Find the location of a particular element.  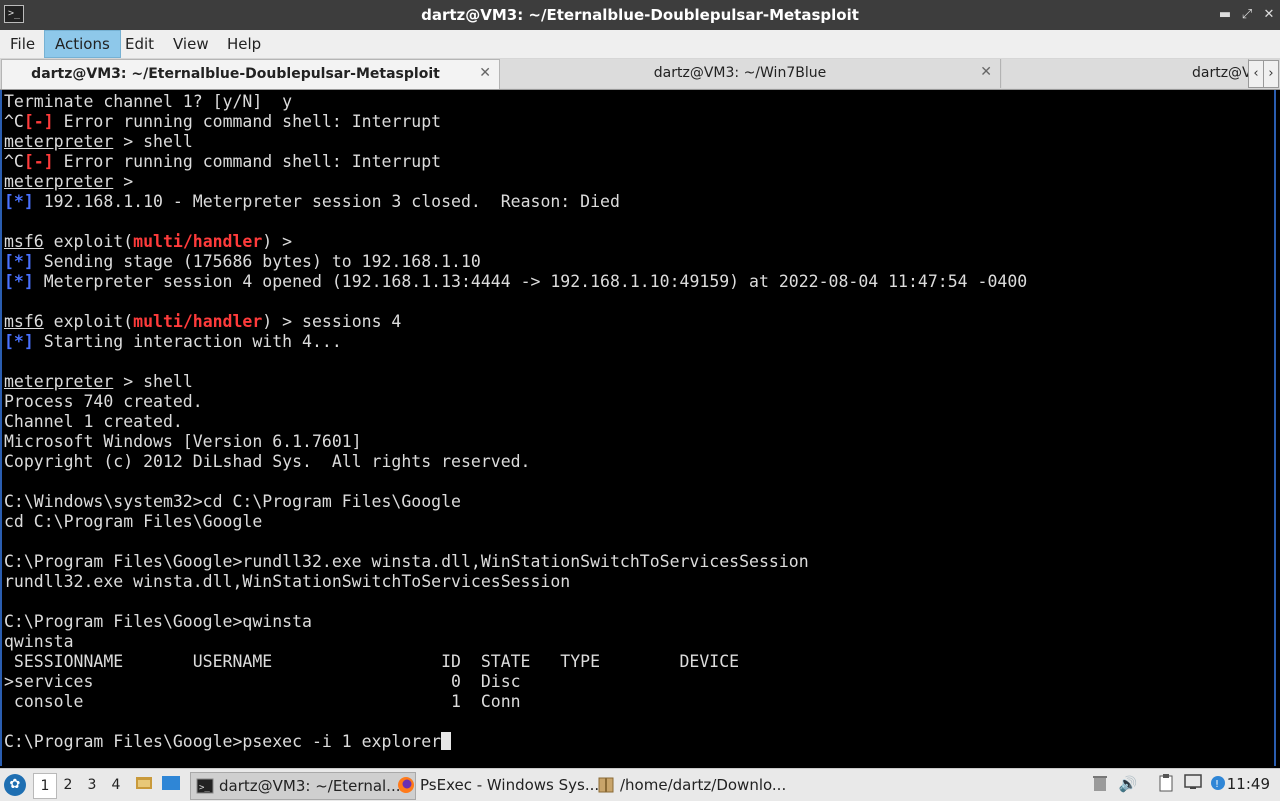

volume-icon: 🔊 is located at coordinates (1128, 784).